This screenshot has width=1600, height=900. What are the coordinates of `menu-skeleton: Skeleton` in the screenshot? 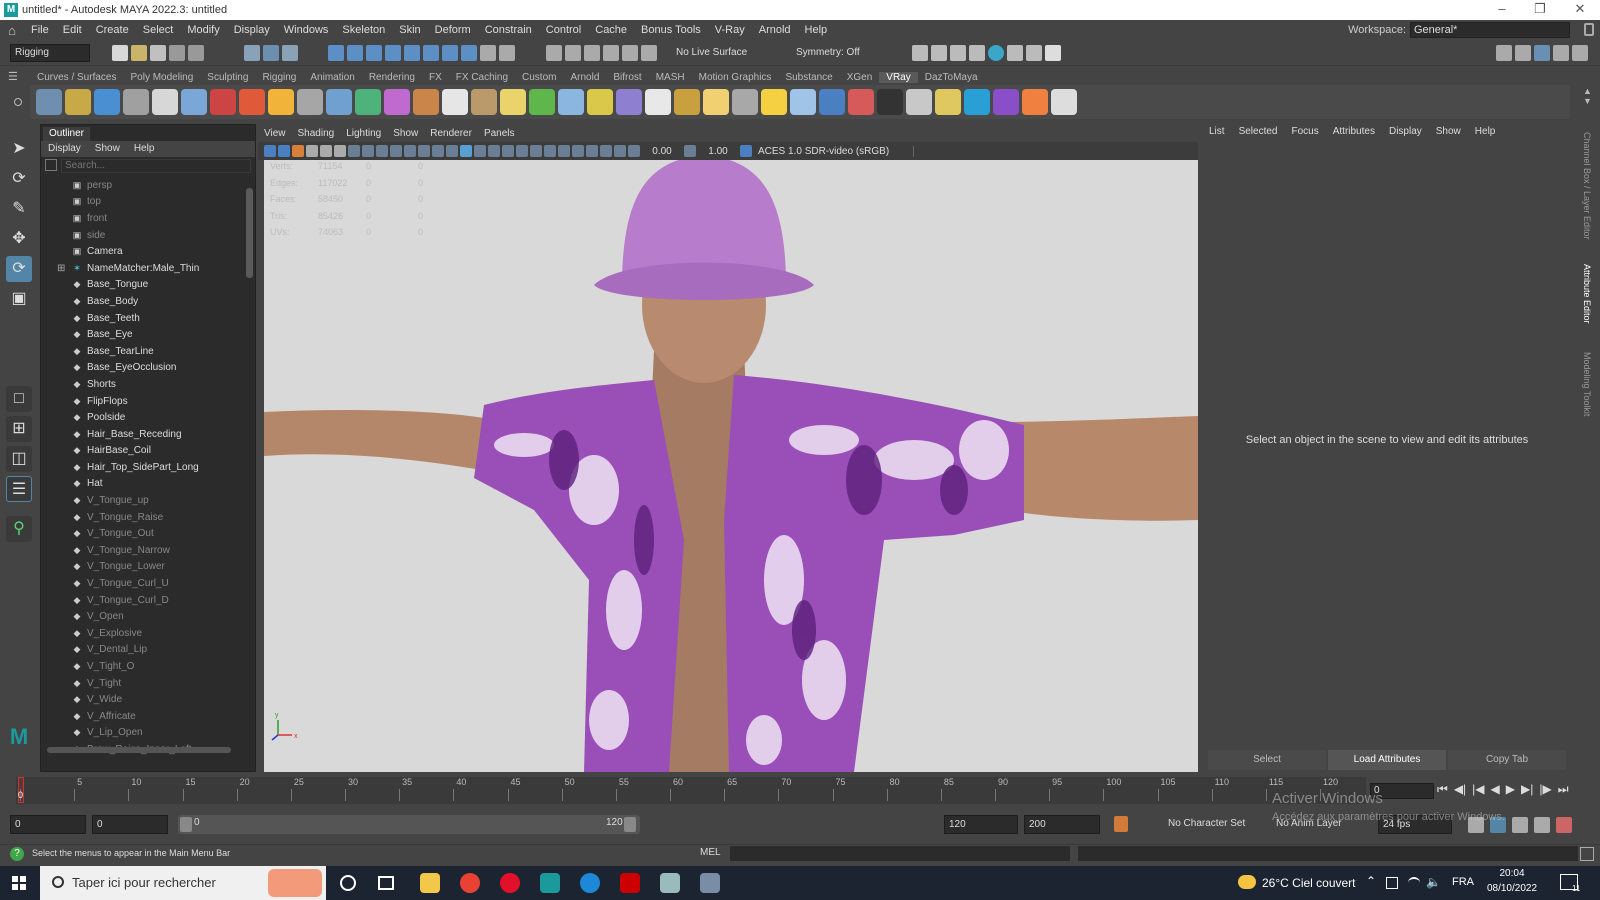 It's located at (363, 30).